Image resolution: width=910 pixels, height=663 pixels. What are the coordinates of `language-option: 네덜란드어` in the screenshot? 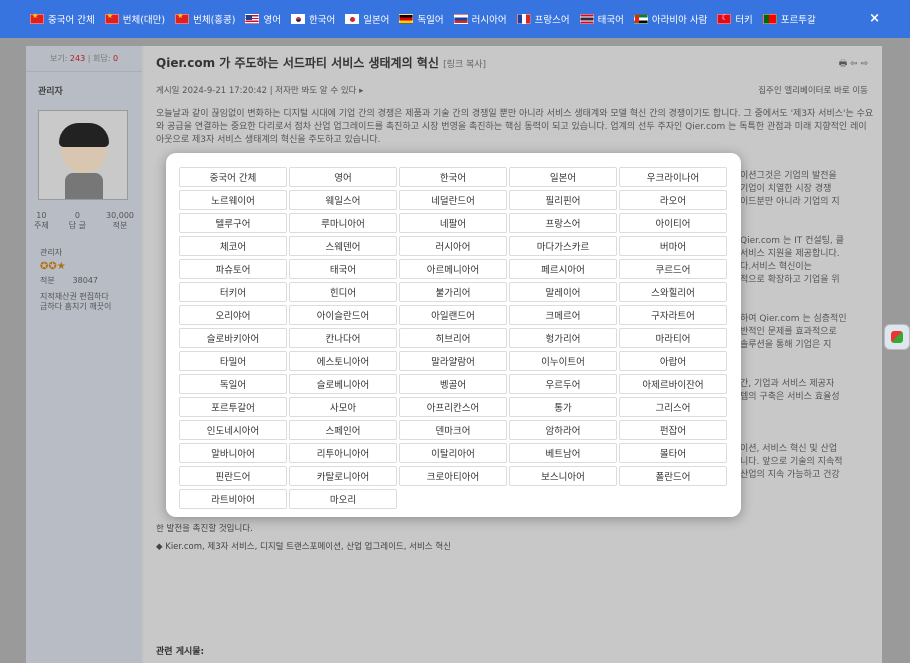 It's located at (453, 200).